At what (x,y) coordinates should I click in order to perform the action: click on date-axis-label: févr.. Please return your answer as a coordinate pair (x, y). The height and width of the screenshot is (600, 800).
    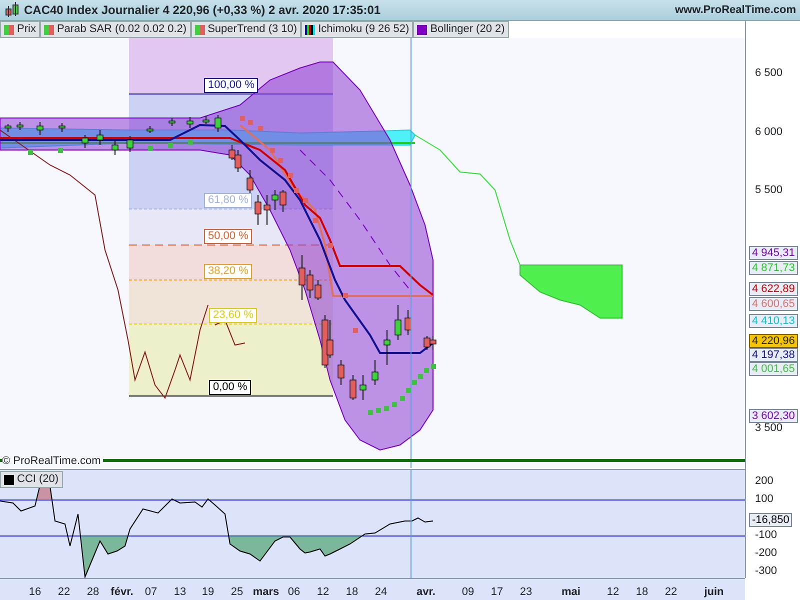
    Looking at the image, I should click on (122, 592).